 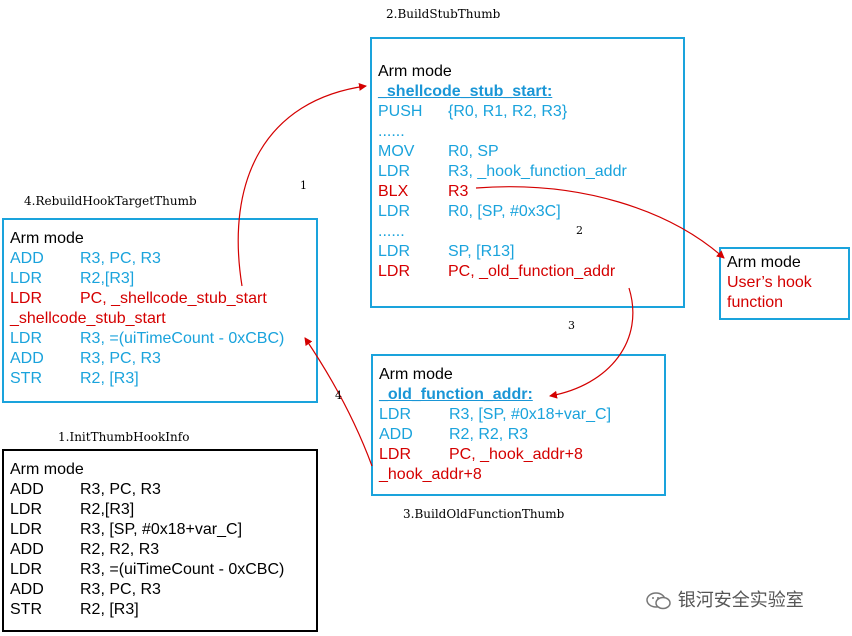 What do you see at coordinates (518, 475) in the screenshot?
I see `code-line: _hook_addr+8` at bounding box center [518, 475].